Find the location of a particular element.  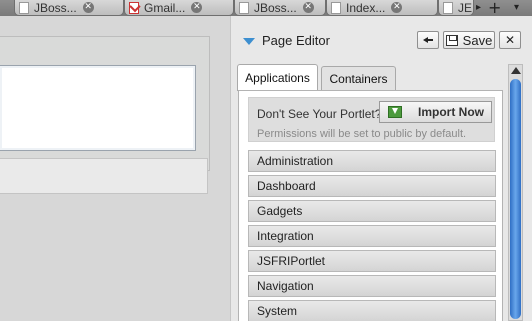

vertical-scrollbar is located at coordinates (515, 192).